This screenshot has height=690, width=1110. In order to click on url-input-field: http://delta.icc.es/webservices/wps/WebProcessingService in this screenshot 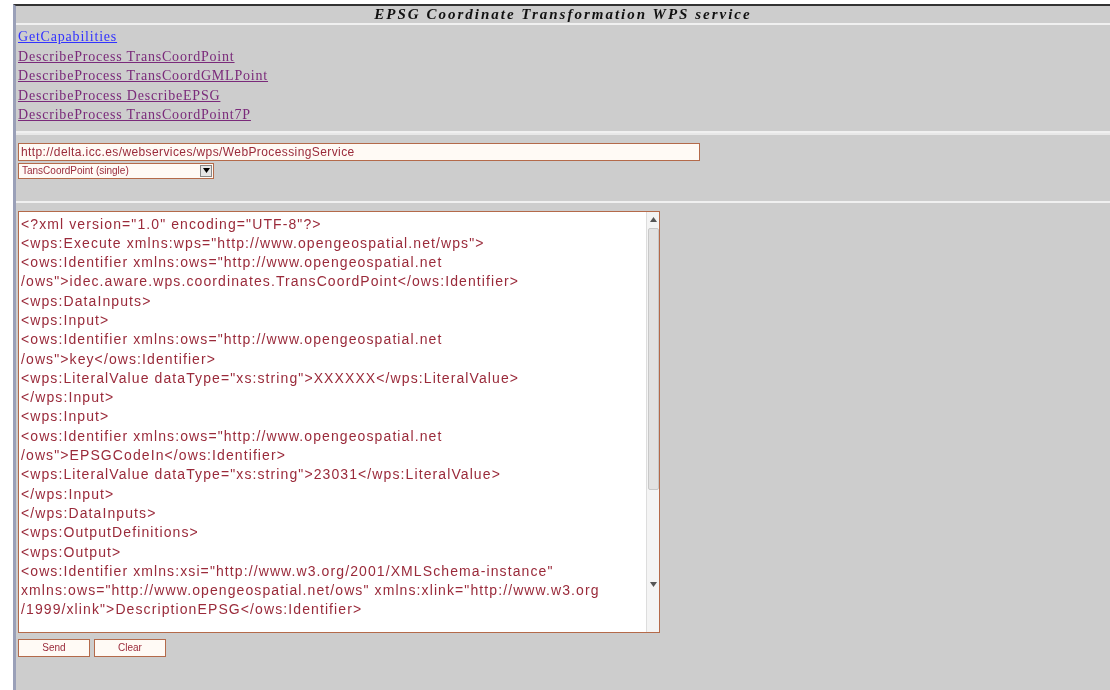, I will do `click(359, 151)`.